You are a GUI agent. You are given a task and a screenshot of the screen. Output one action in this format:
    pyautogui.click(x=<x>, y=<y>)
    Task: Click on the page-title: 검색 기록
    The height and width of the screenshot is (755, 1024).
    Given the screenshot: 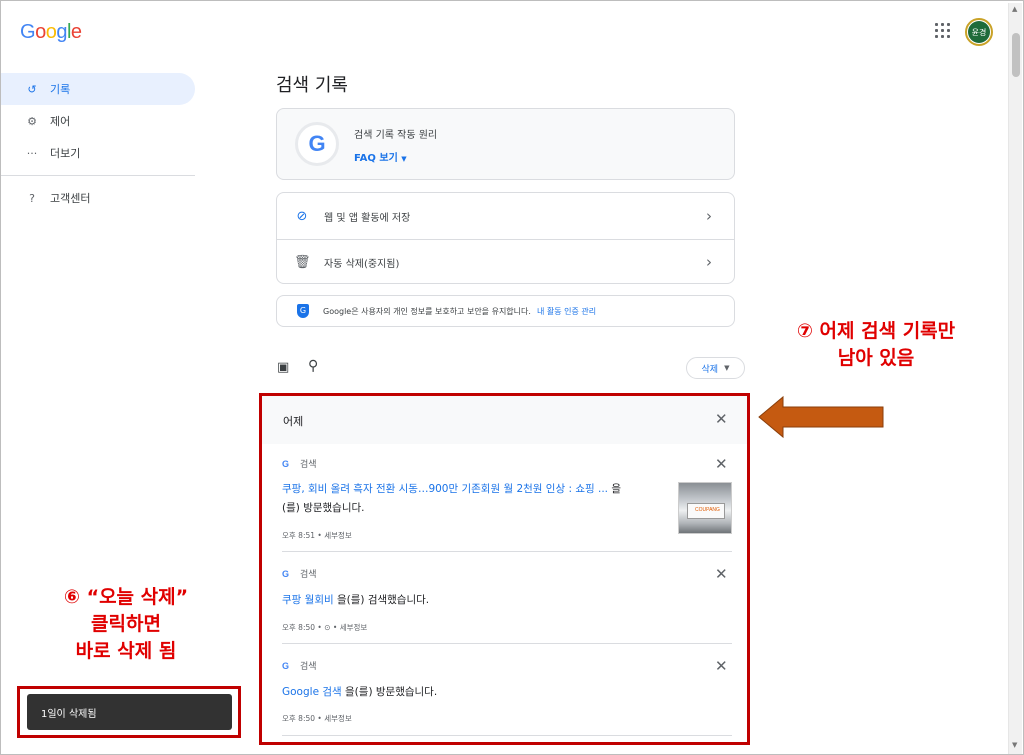 What is the action you would take?
    pyautogui.click(x=312, y=85)
    